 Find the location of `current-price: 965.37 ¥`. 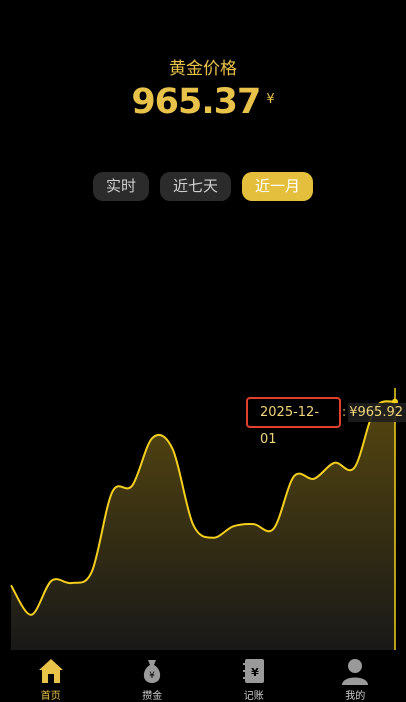

current-price: 965.37 ¥ is located at coordinates (203, 102).